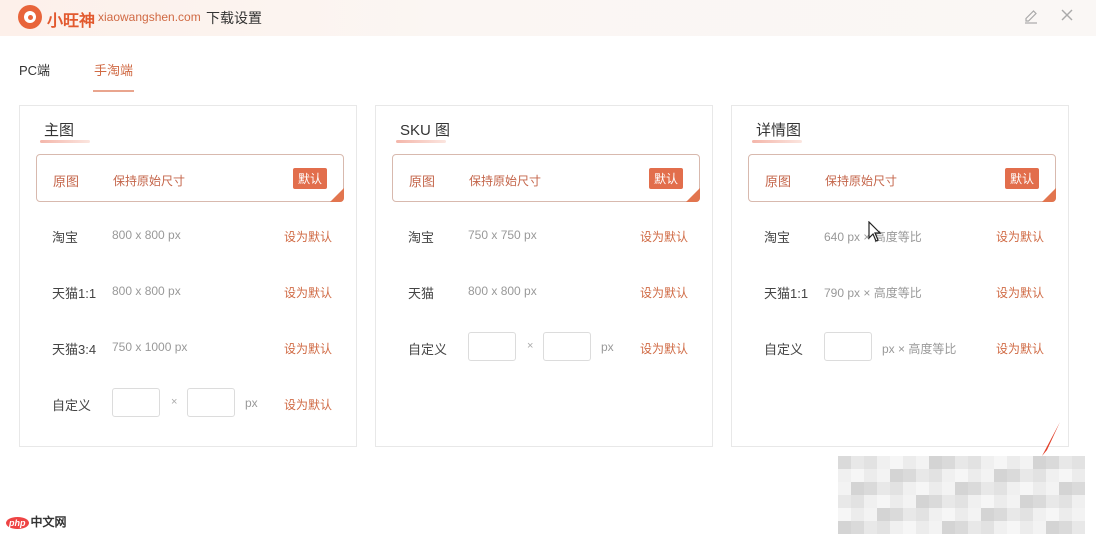 This screenshot has width=1096, height=534. What do you see at coordinates (1051, 439) in the screenshot?
I see `brush-stroke-icon` at bounding box center [1051, 439].